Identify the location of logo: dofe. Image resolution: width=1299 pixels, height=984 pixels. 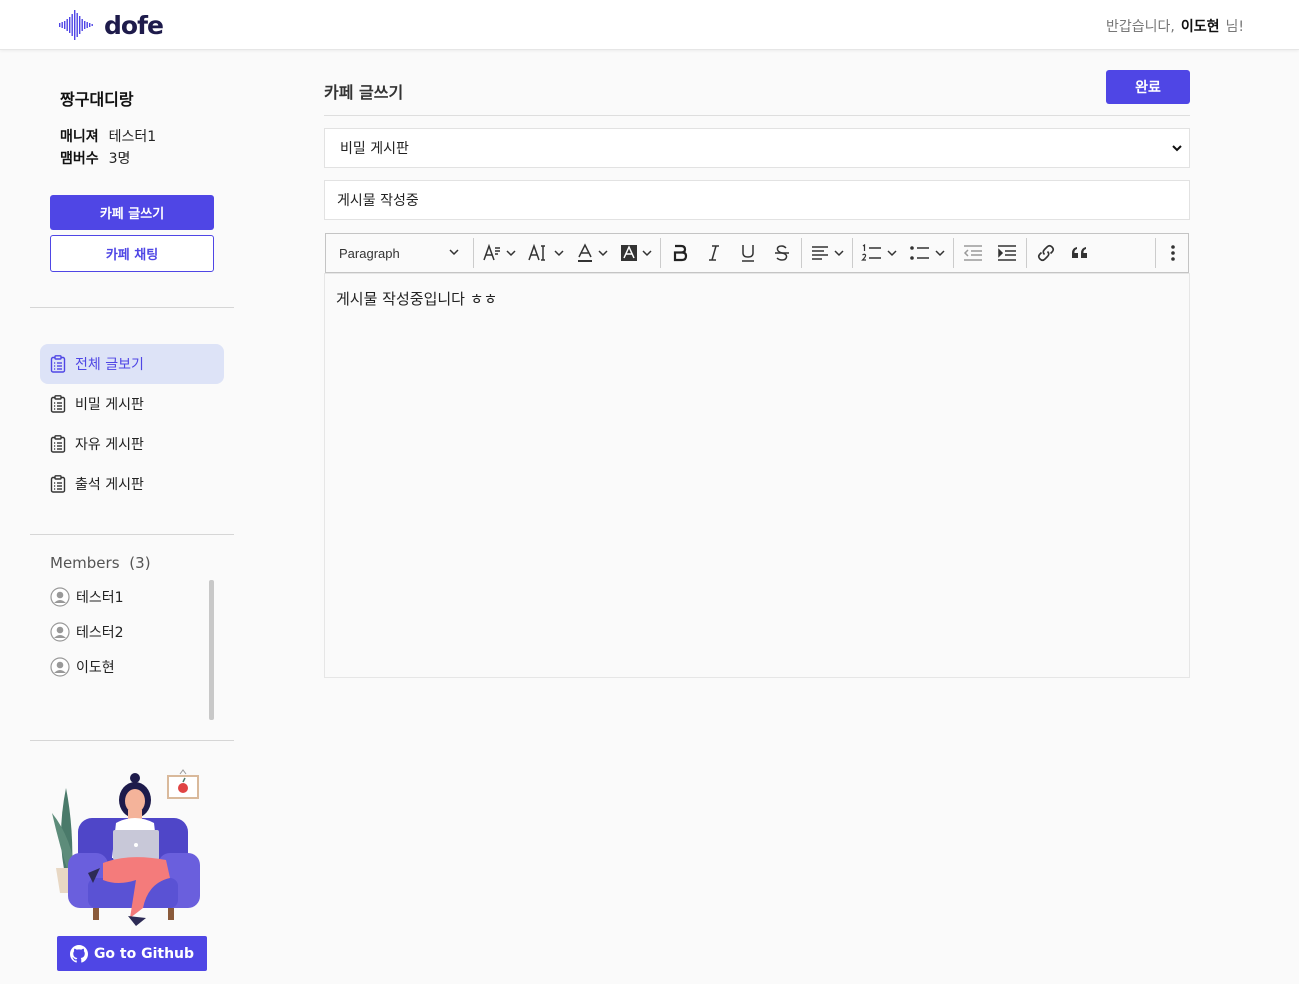
(111, 25).